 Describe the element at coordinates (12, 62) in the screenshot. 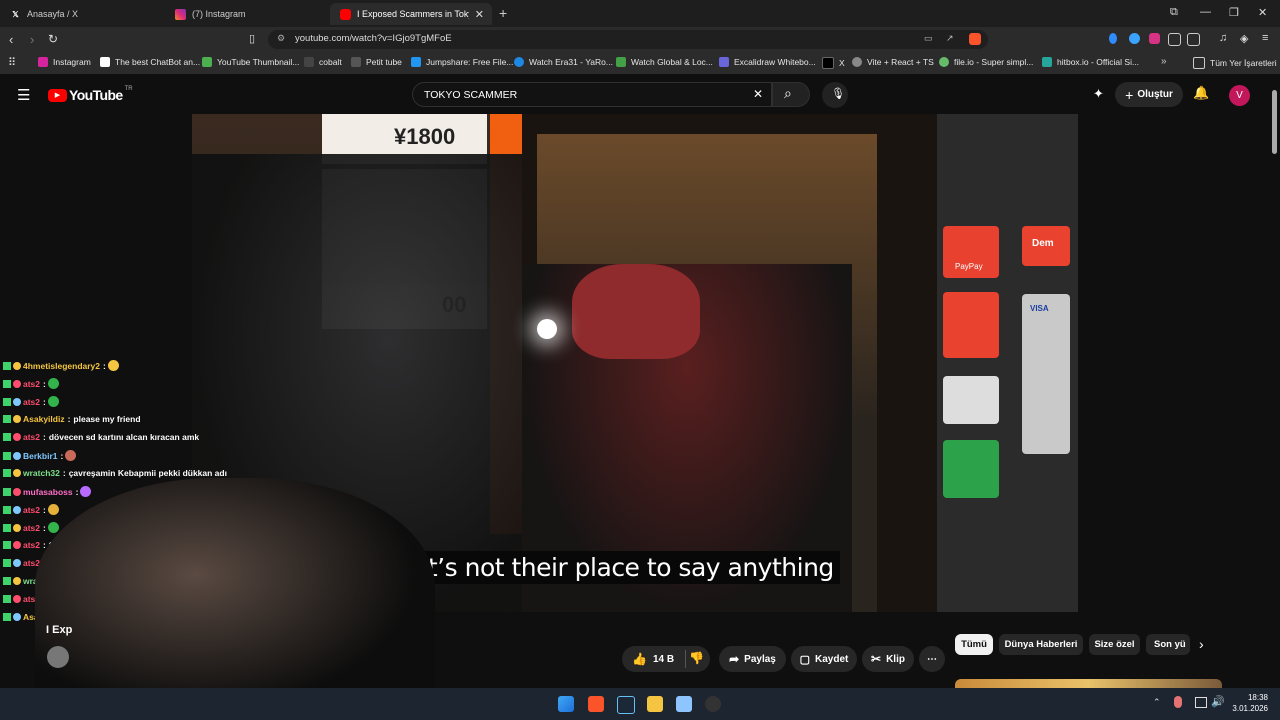

I see `apps-grid-icon: ⠿` at that location.